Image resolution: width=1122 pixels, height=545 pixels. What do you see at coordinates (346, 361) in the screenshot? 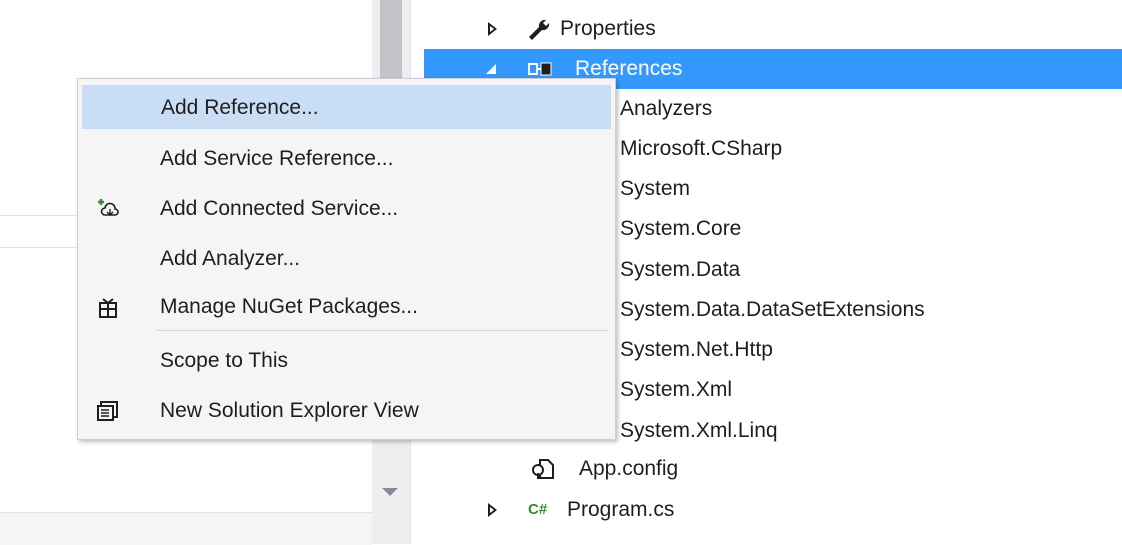
I see `menu-item-scope-to-this: Scope to This` at bounding box center [346, 361].